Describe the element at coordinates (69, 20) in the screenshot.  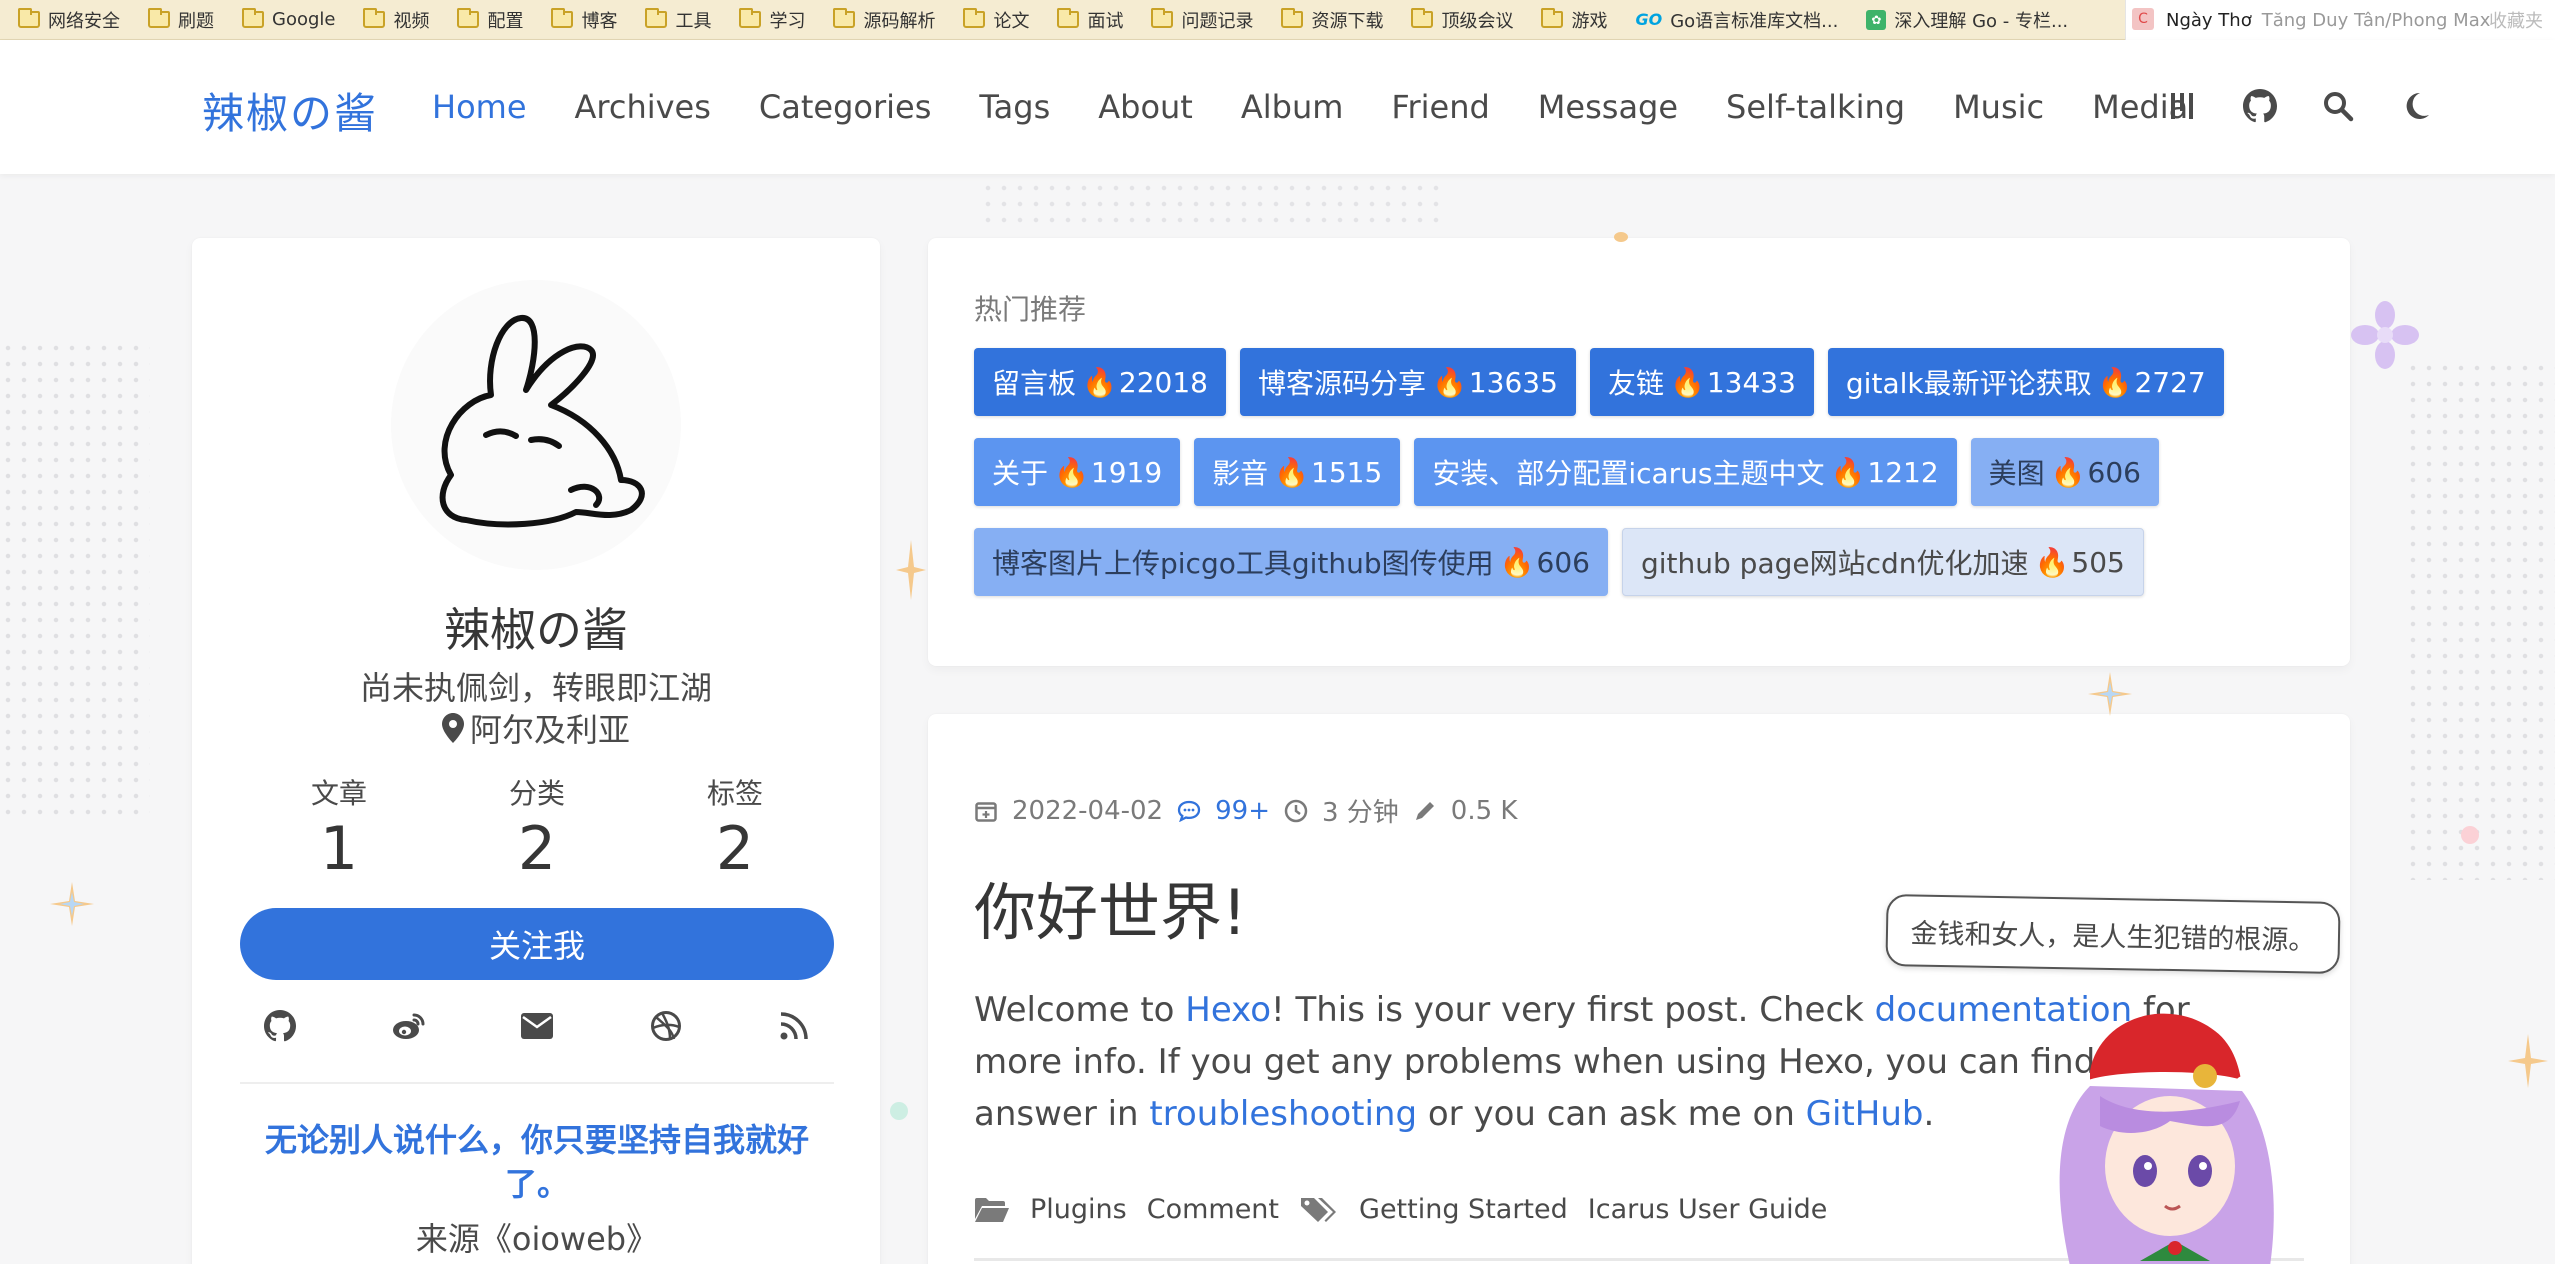
I see `bookmark-folder: 网络安全` at that location.